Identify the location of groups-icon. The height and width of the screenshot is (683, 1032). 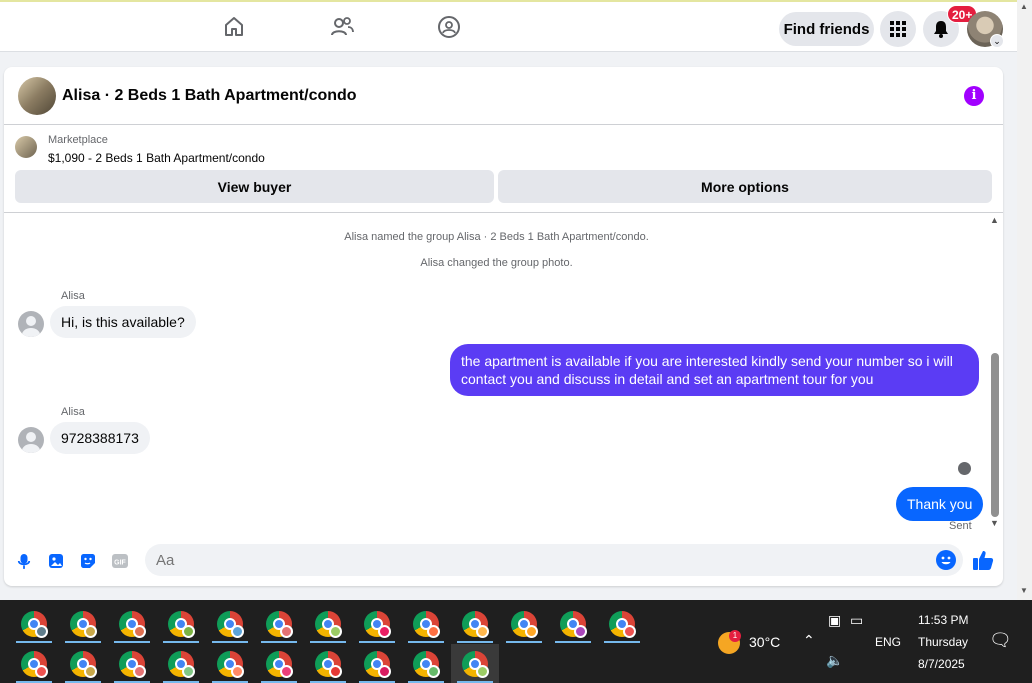
(449, 27).